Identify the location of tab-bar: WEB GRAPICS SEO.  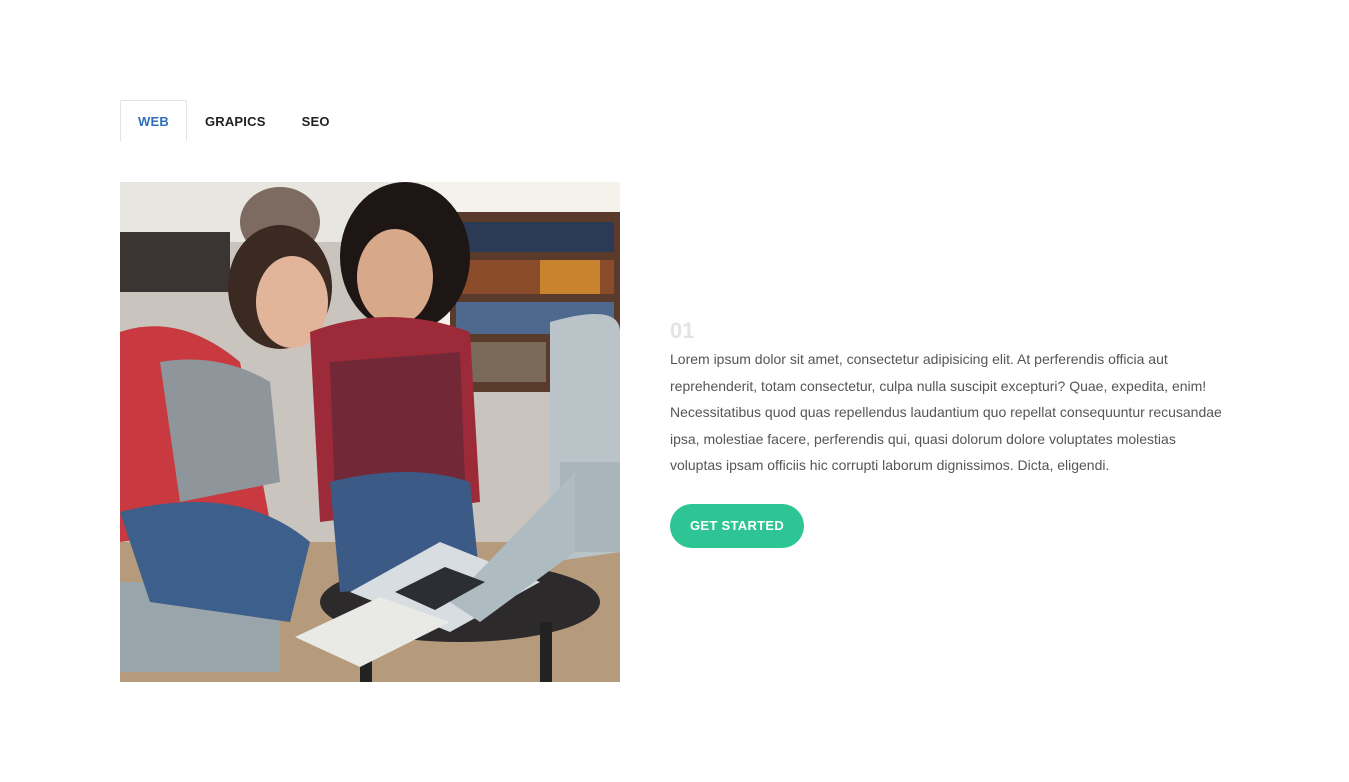
(234, 121).